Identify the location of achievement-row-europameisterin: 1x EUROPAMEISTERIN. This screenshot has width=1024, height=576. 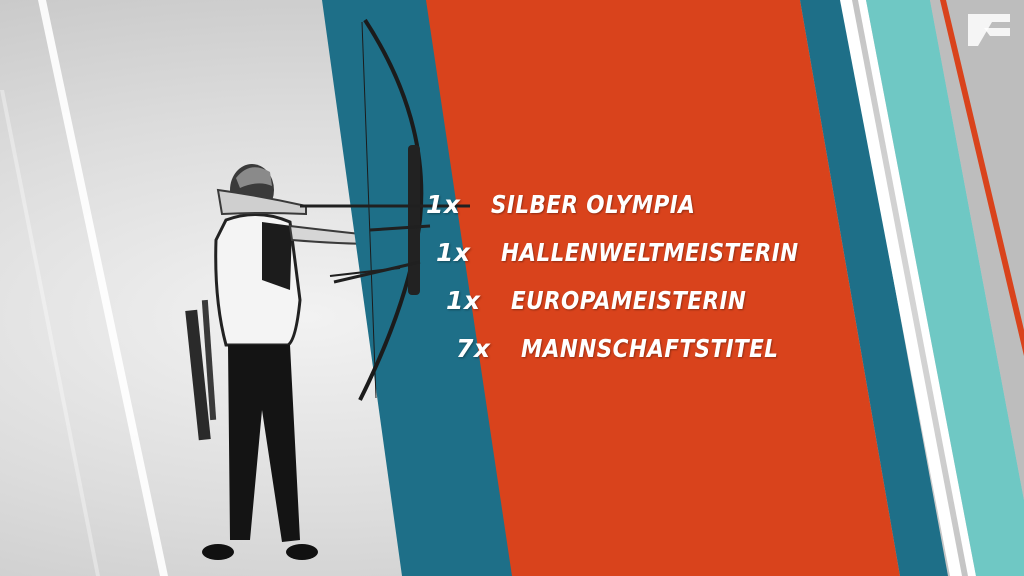
(615, 306).